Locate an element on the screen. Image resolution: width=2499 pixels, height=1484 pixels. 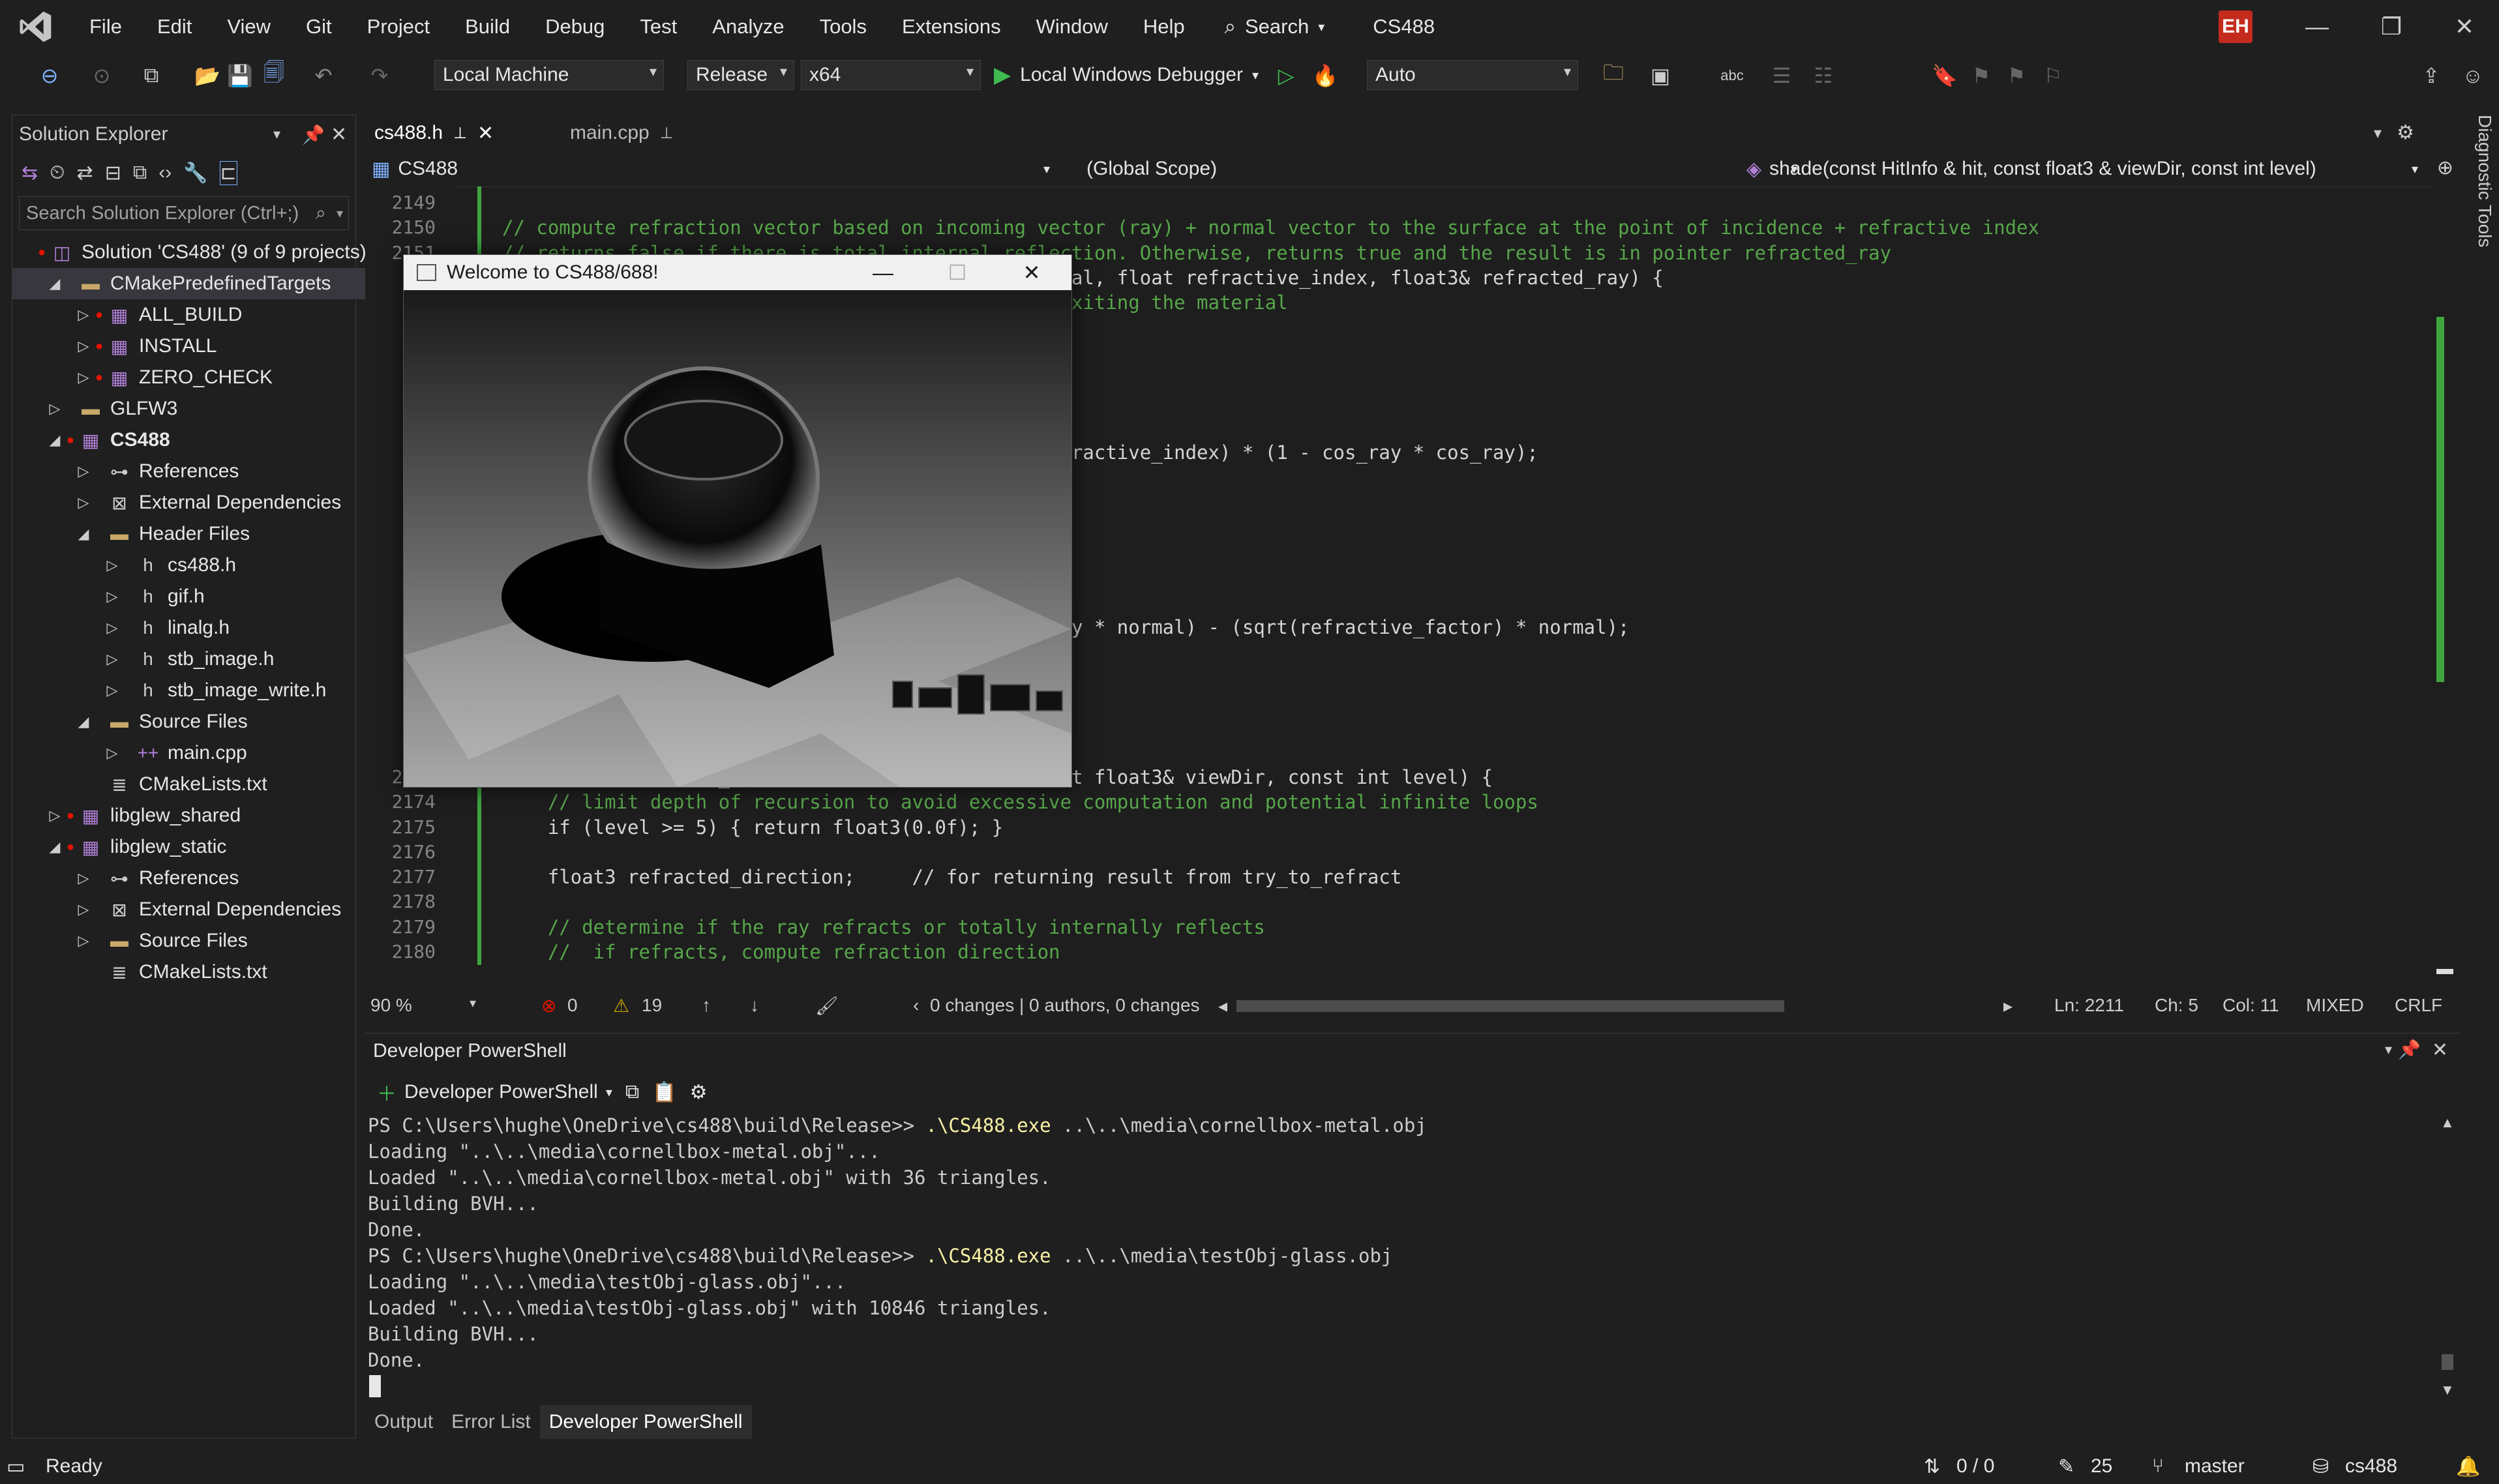
undo-button: ↶ is located at coordinates (323, 75).